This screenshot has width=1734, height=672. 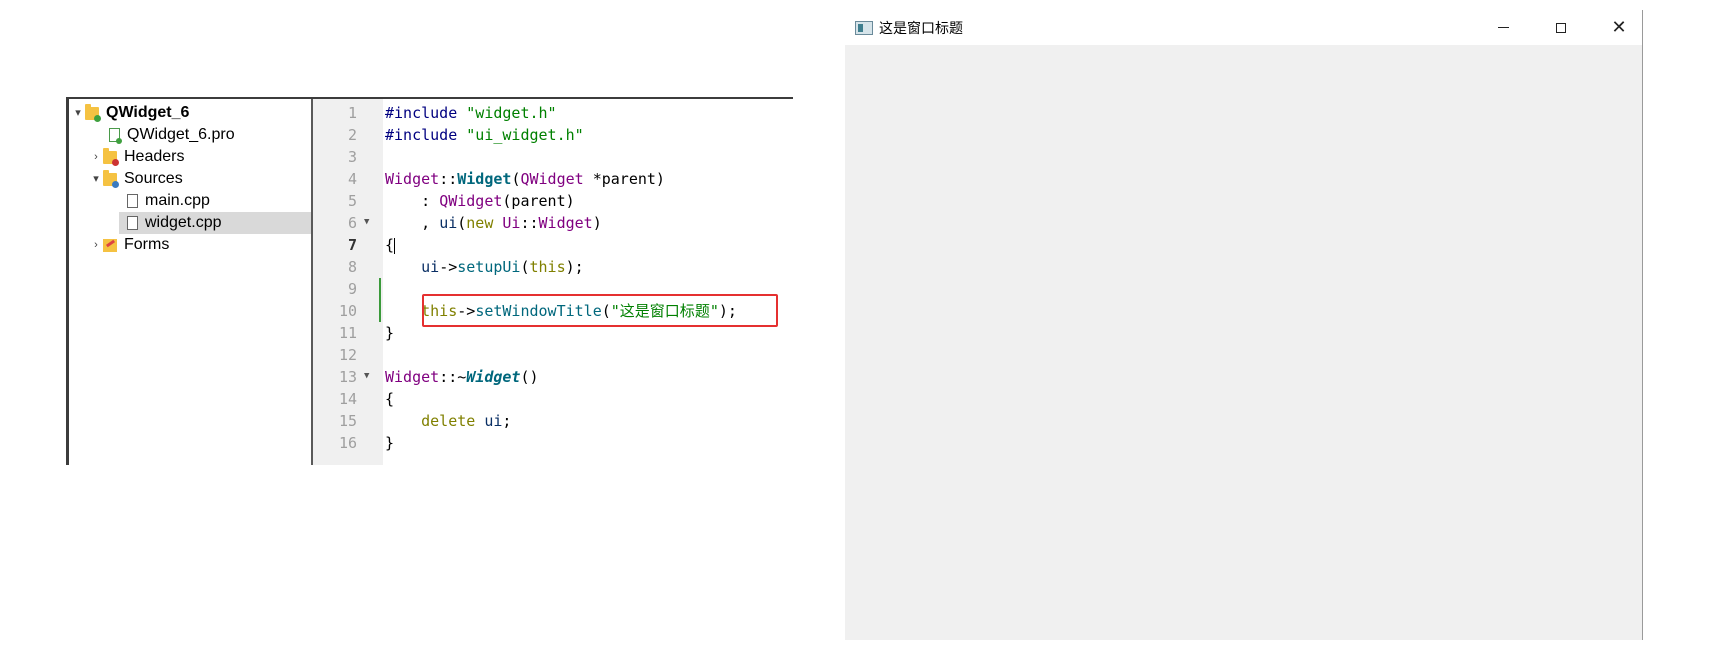 What do you see at coordinates (347, 355) in the screenshot?
I see `line-number: 12` at bounding box center [347, 355].